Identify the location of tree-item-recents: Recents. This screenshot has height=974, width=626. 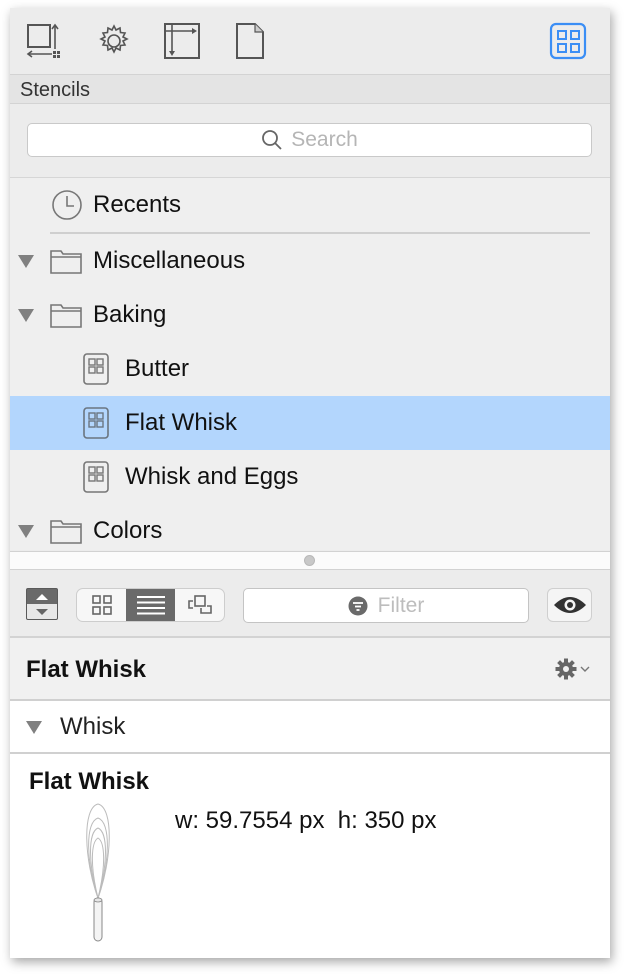
(310, 206).